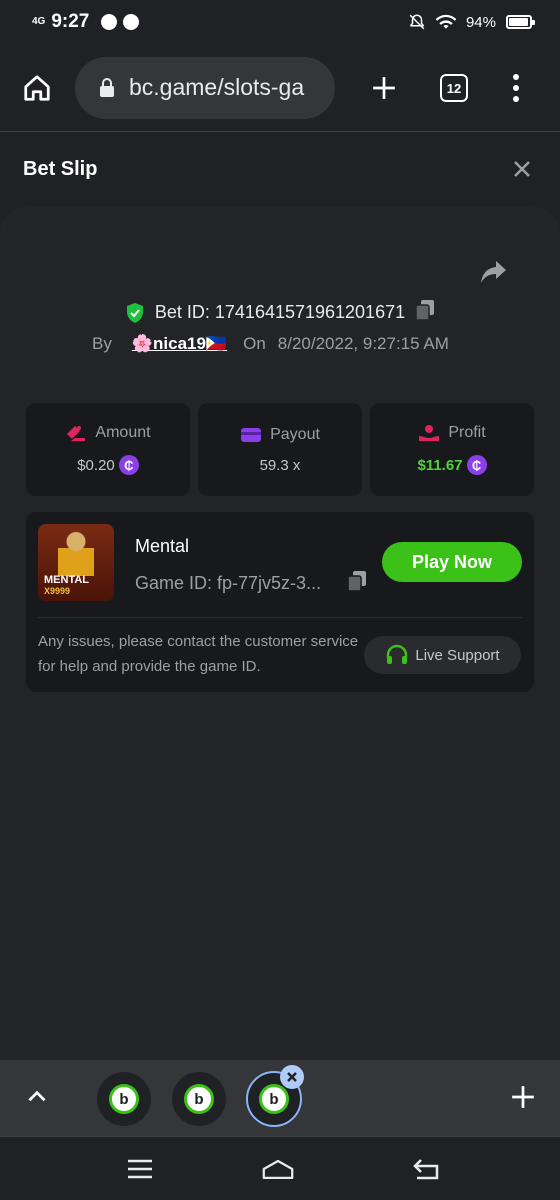 This screenshot has width=560, height=1200. Describe the element at coordinates (102, 343) in the screenshot. I see `by-label: By` at that location.